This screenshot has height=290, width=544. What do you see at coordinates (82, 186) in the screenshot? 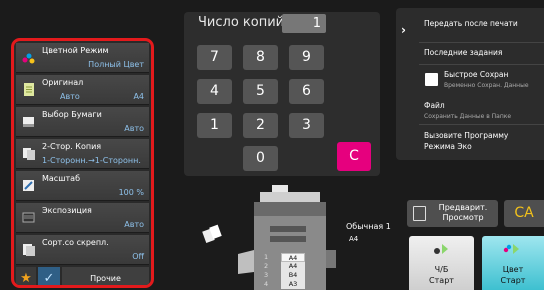
I see `setting-scale: Масштаб 100 %` at bounding box center [82, 186].